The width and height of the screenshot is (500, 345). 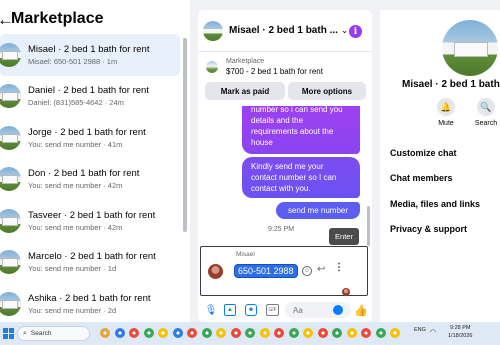 I want to click on sticker-icon: ☻, so click(x=251, y=310).